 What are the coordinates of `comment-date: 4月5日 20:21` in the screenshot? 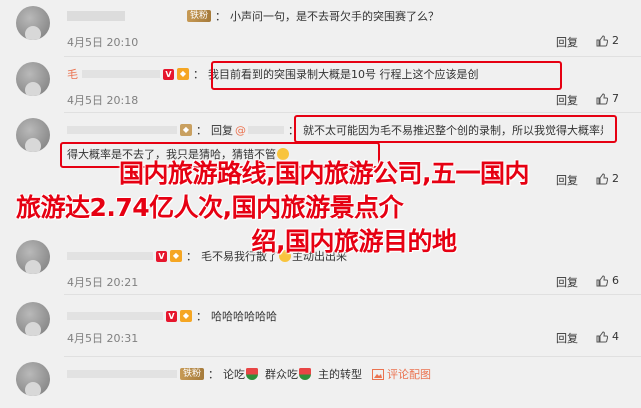 It's located at (103, 282).